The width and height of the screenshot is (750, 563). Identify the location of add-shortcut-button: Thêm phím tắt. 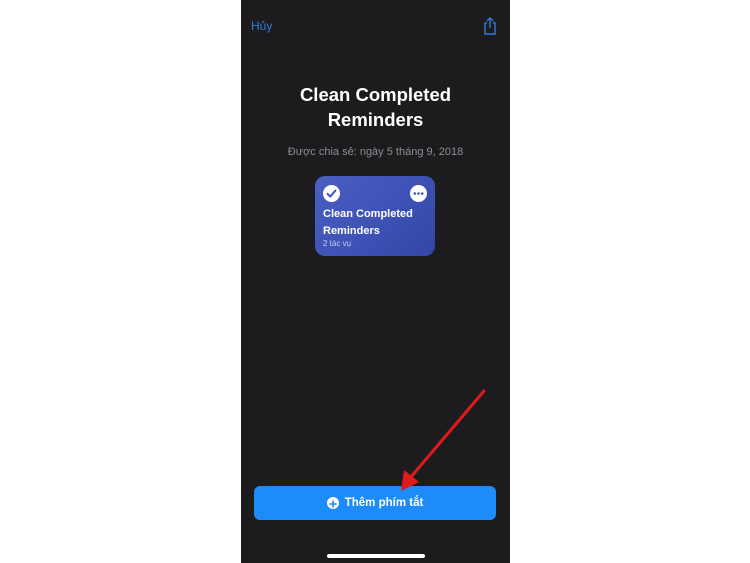
(375, 503).